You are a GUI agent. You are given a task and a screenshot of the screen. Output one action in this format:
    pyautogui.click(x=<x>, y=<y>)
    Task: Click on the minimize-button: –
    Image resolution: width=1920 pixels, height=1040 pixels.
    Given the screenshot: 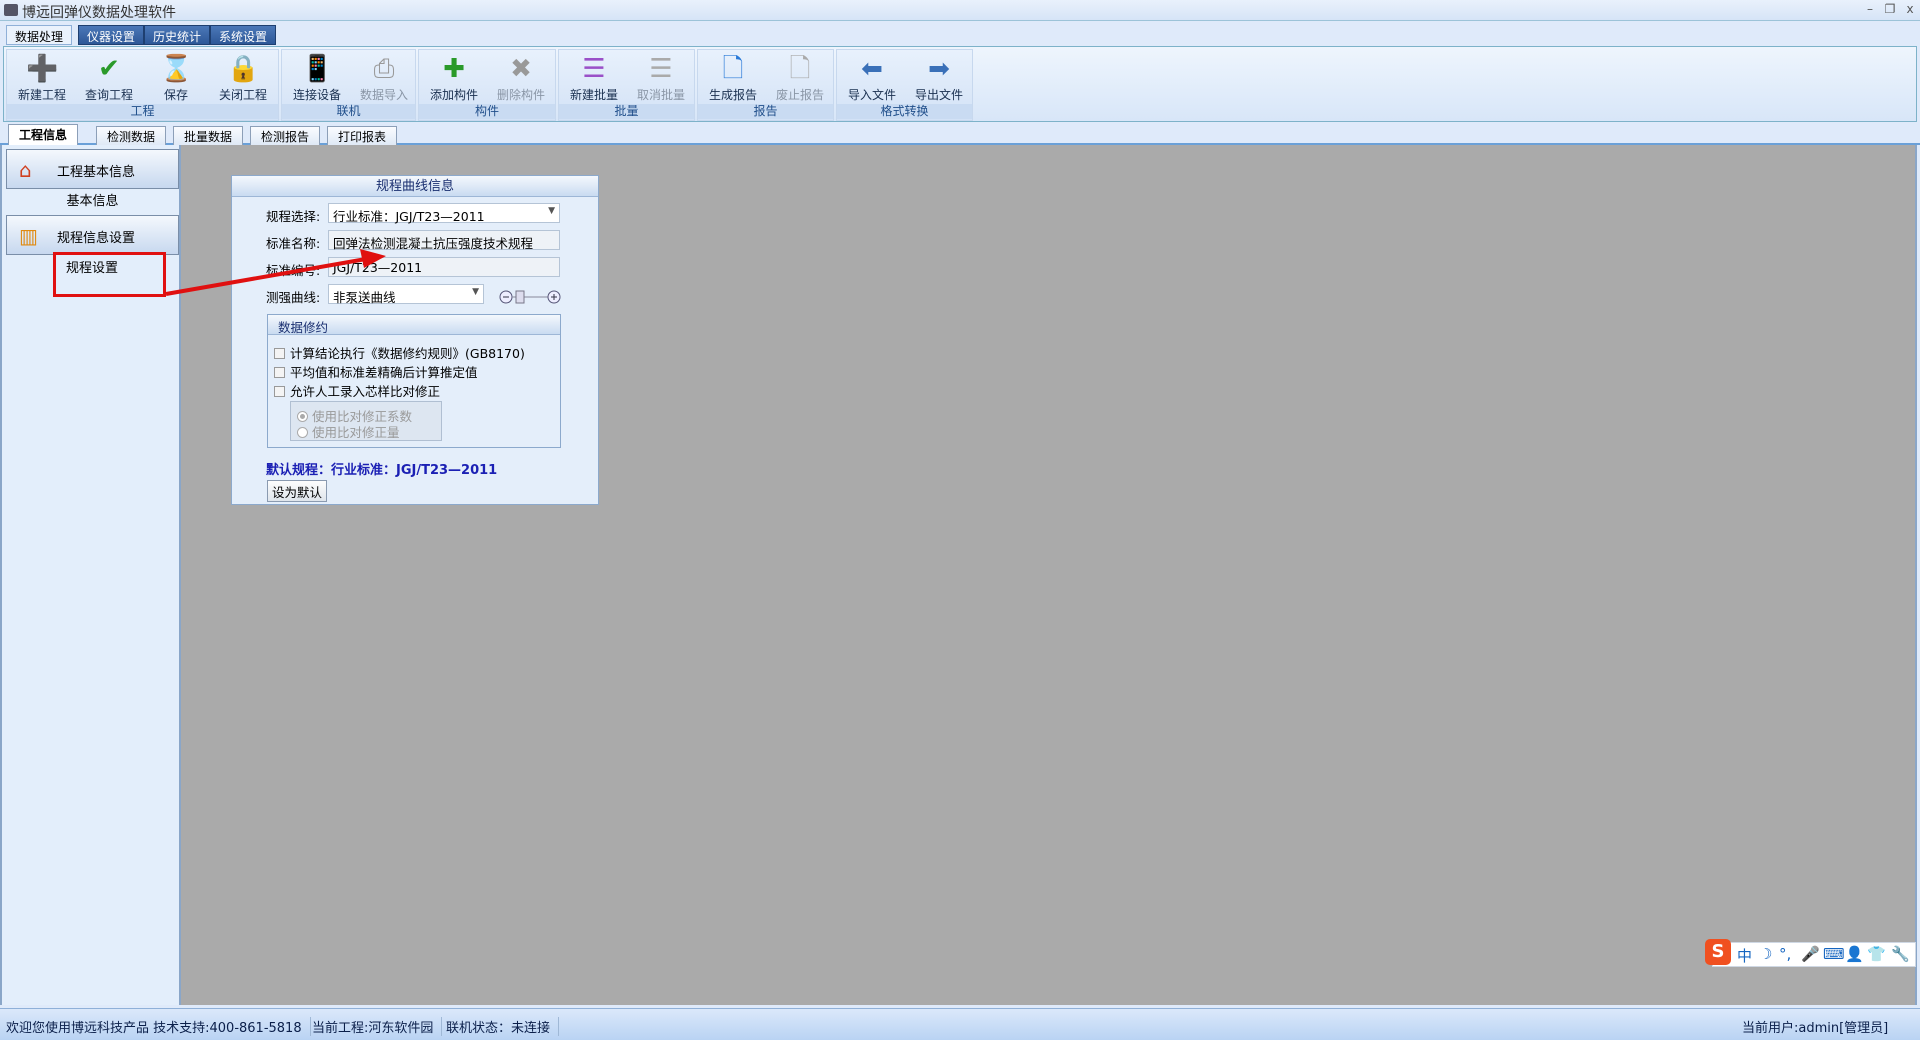 What is the action you would take?
    pyautogui.click(x=1870, y=9)
    